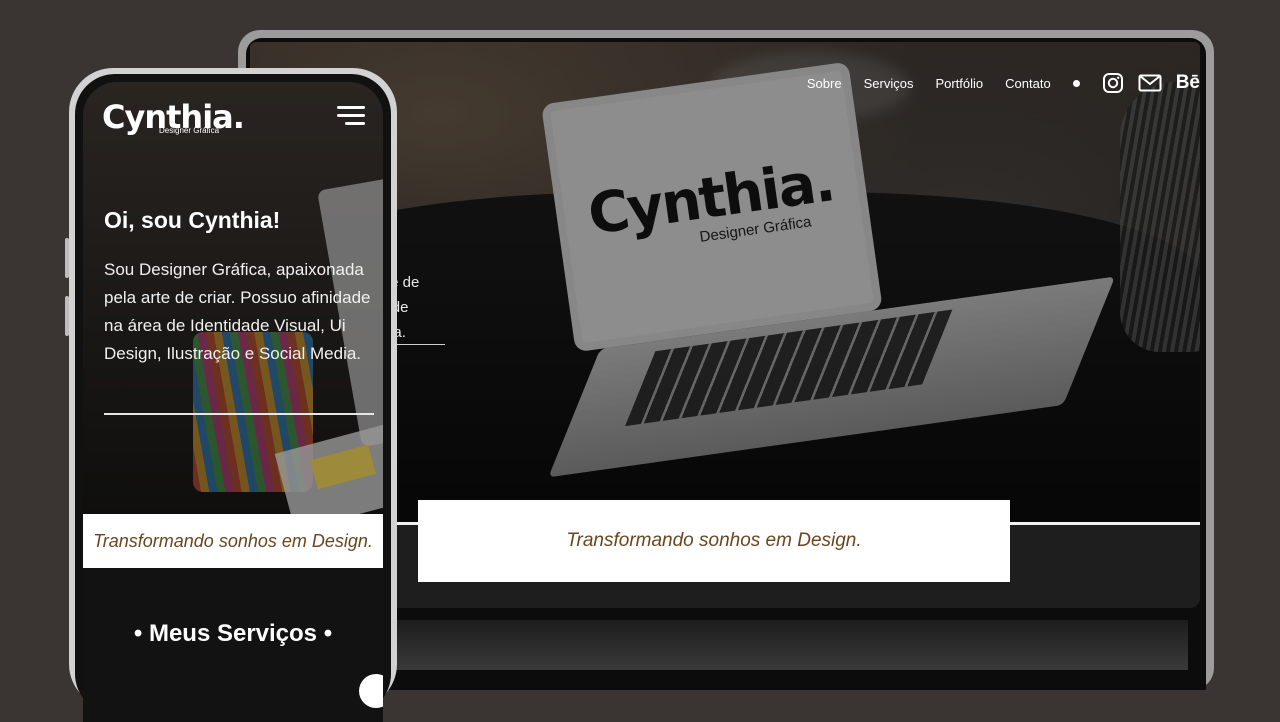  I want to click on nav-item-servicos: Serviços, so click(889, 83).